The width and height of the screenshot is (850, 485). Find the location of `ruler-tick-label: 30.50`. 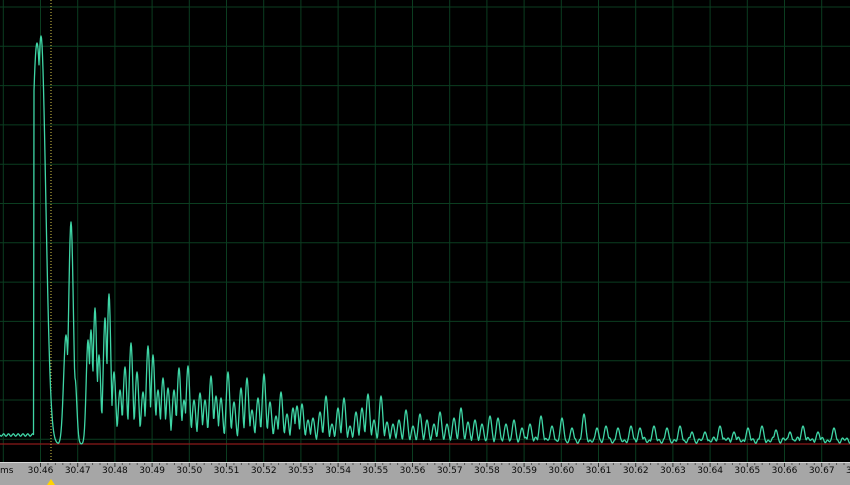

ruler-tick-label: 30.50 is located at coordinates (189, 471).